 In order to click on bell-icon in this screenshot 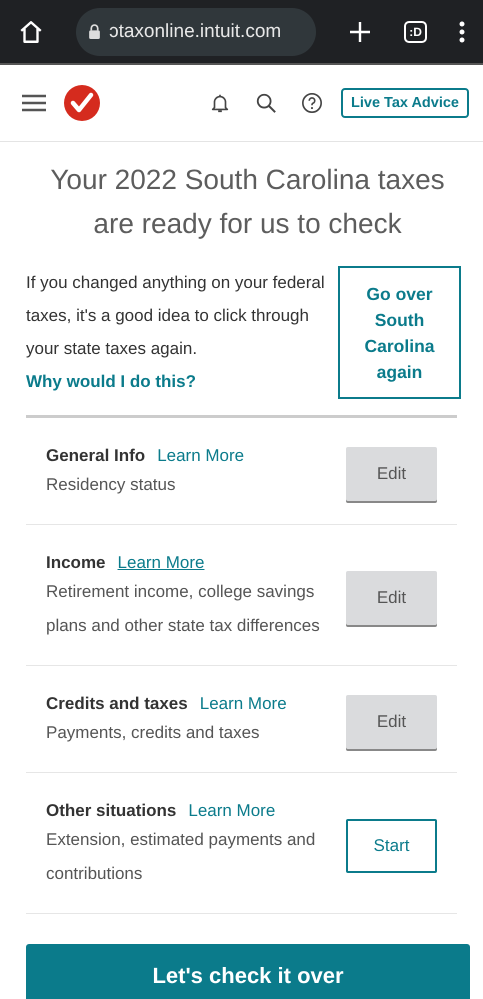, I will do `click(220, 103)`.